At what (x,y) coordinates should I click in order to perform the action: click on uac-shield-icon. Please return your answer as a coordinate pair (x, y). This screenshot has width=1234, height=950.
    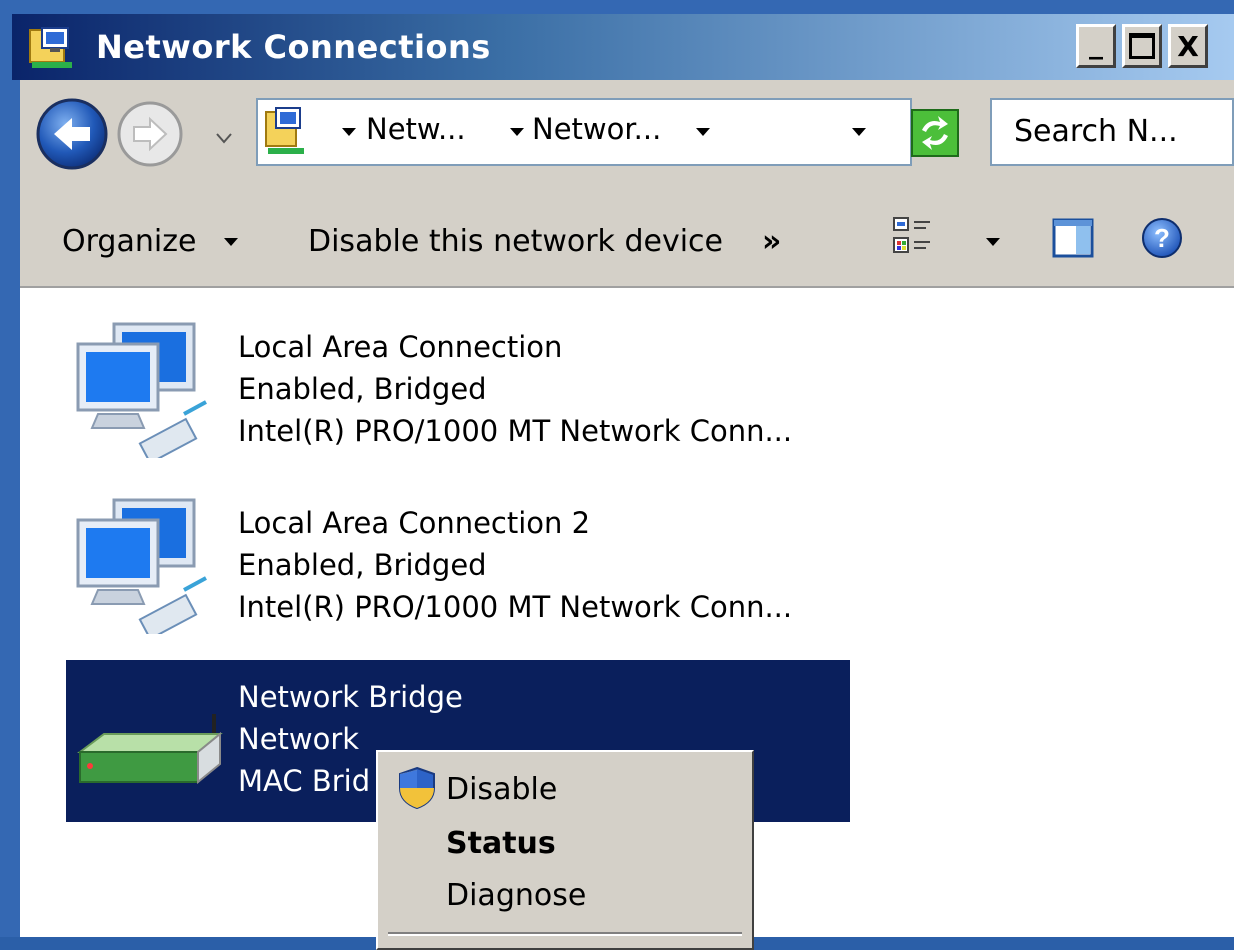
    Looking at the image, I should click on (417, 790).